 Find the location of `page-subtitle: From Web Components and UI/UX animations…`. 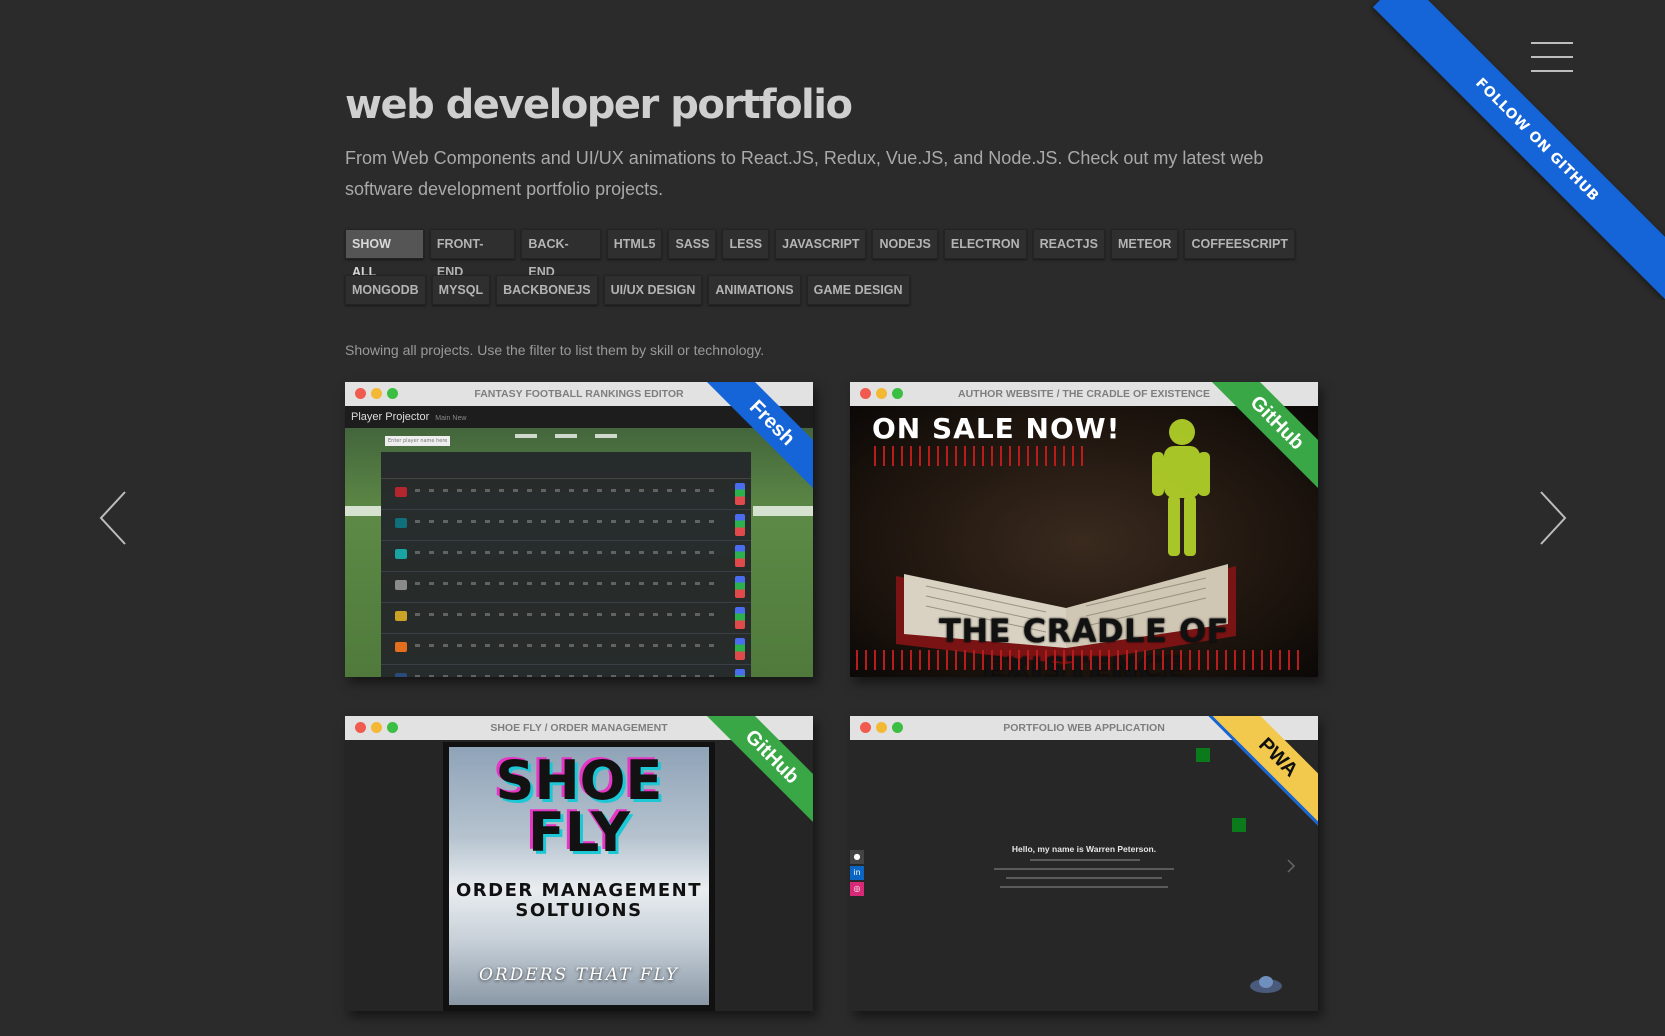

page-subtitle: From Web Components and UI/UX animations… is located at coordinates (804, 173).